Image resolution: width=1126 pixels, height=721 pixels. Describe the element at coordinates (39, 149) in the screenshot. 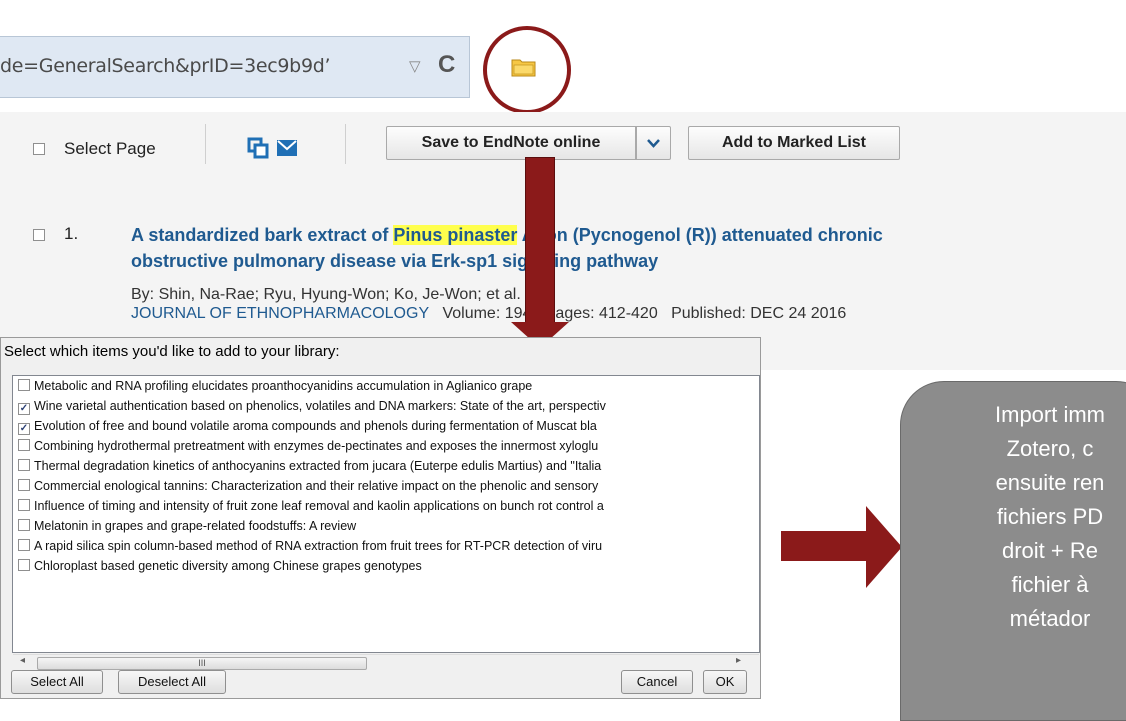

I see `select-page-checkbox` at that location.